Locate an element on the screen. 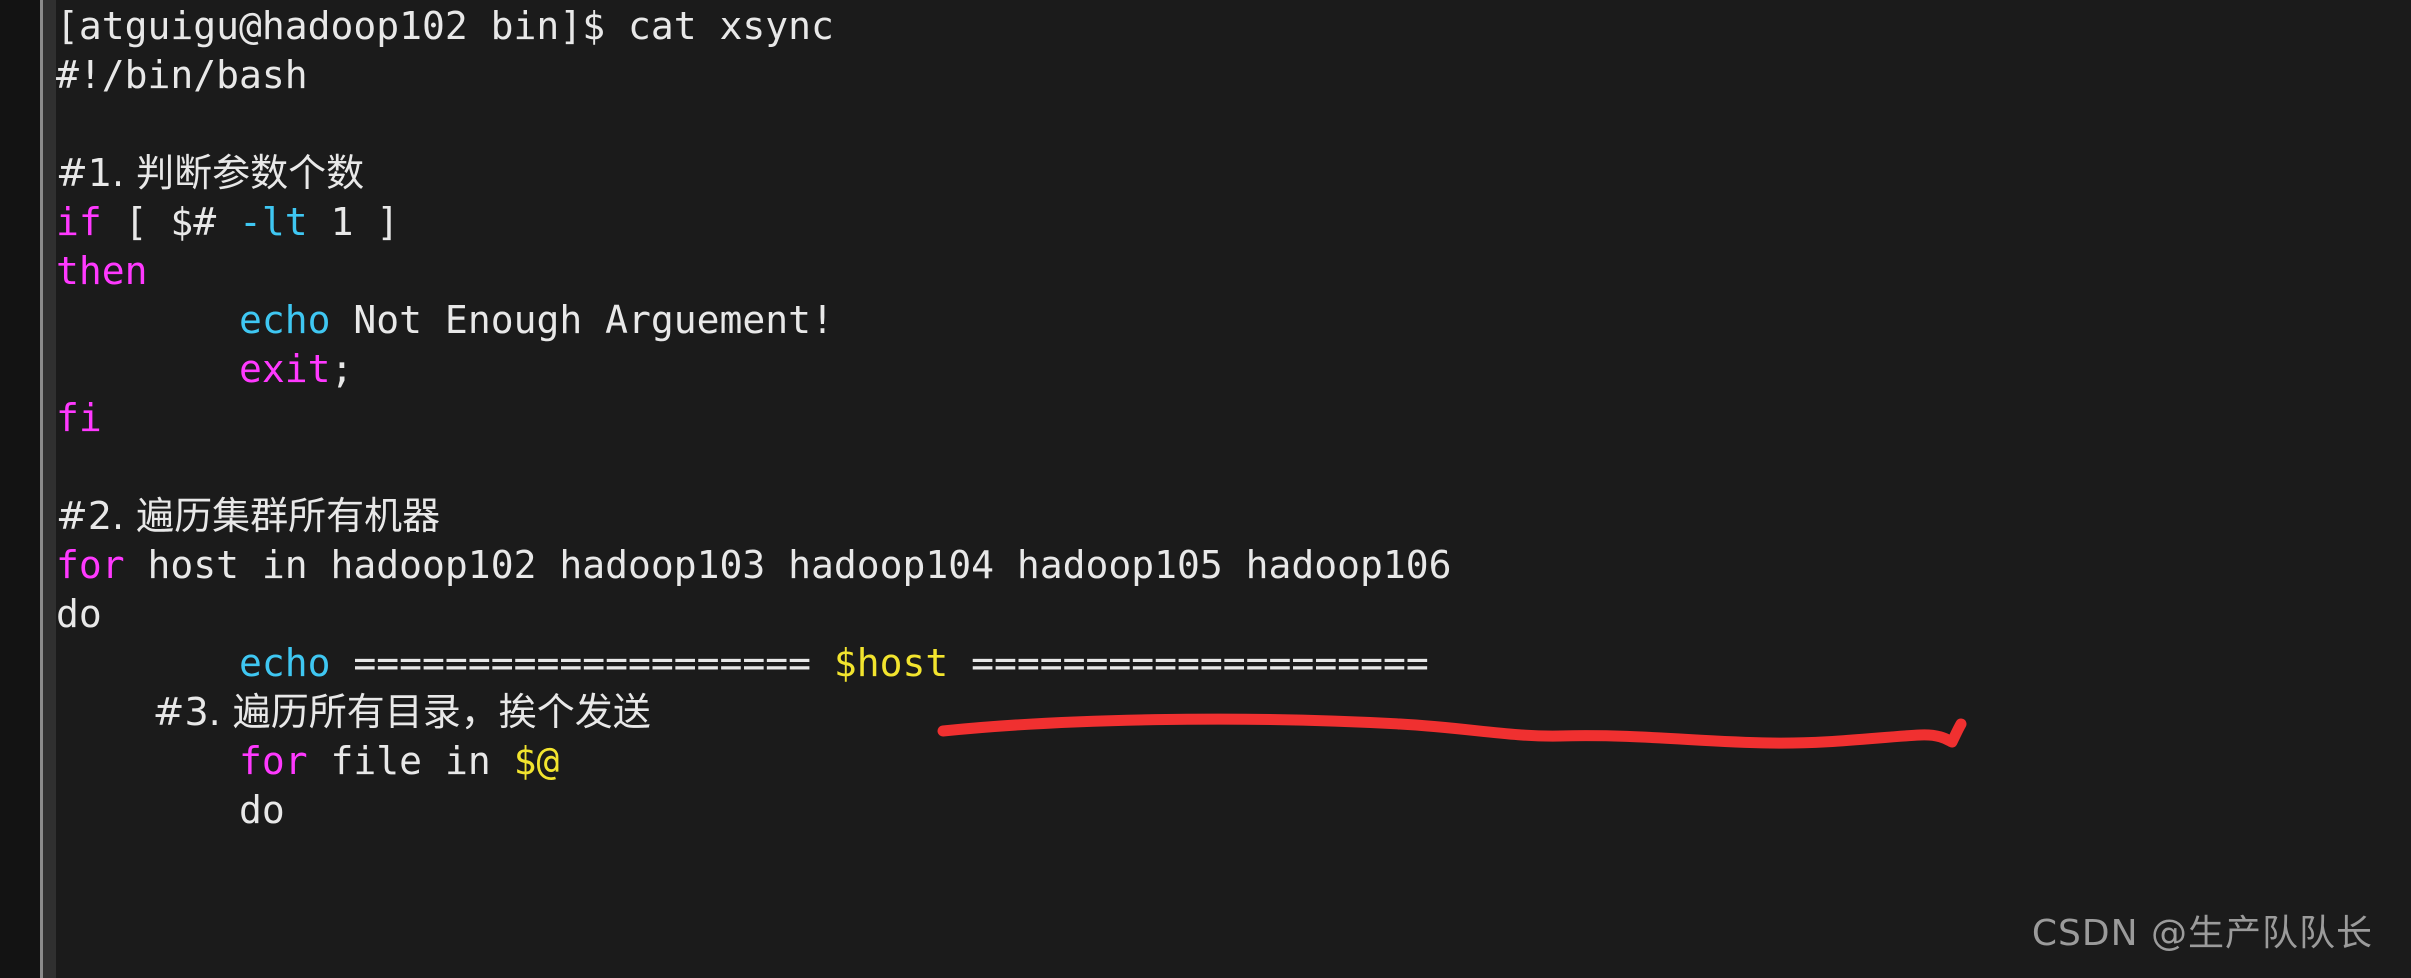 The height and width of the screenshot is (978, 2411). terminal-line: for file in $@ is located at coordinates (1233, 761).